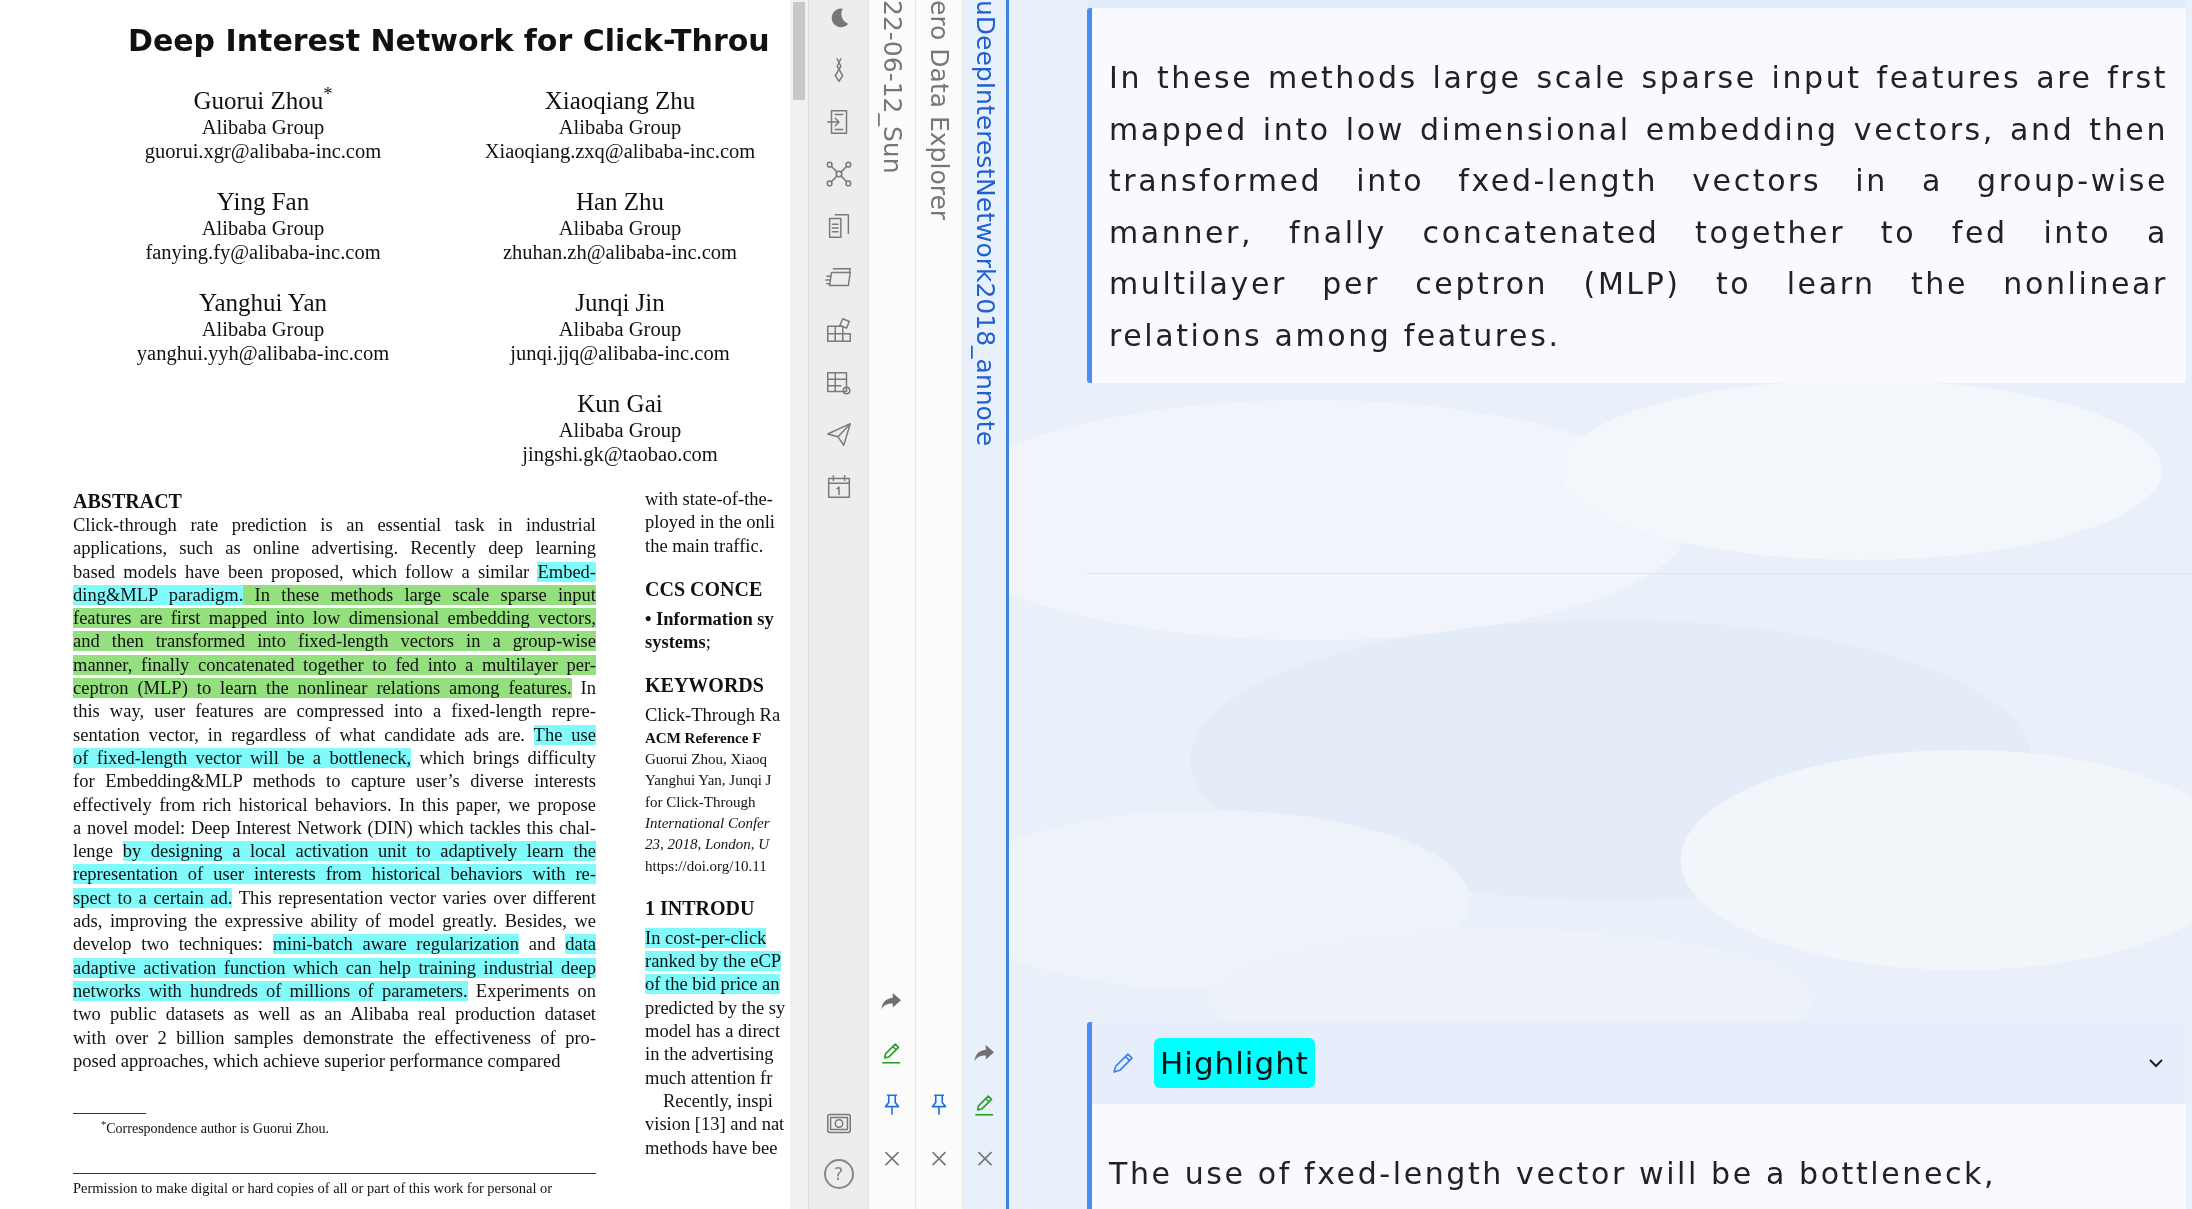 The image size is (2192, 1209). Describe the element at coordinates (709, 499) in the screenshot. I see `text-line: with state-of-the-` at that location.